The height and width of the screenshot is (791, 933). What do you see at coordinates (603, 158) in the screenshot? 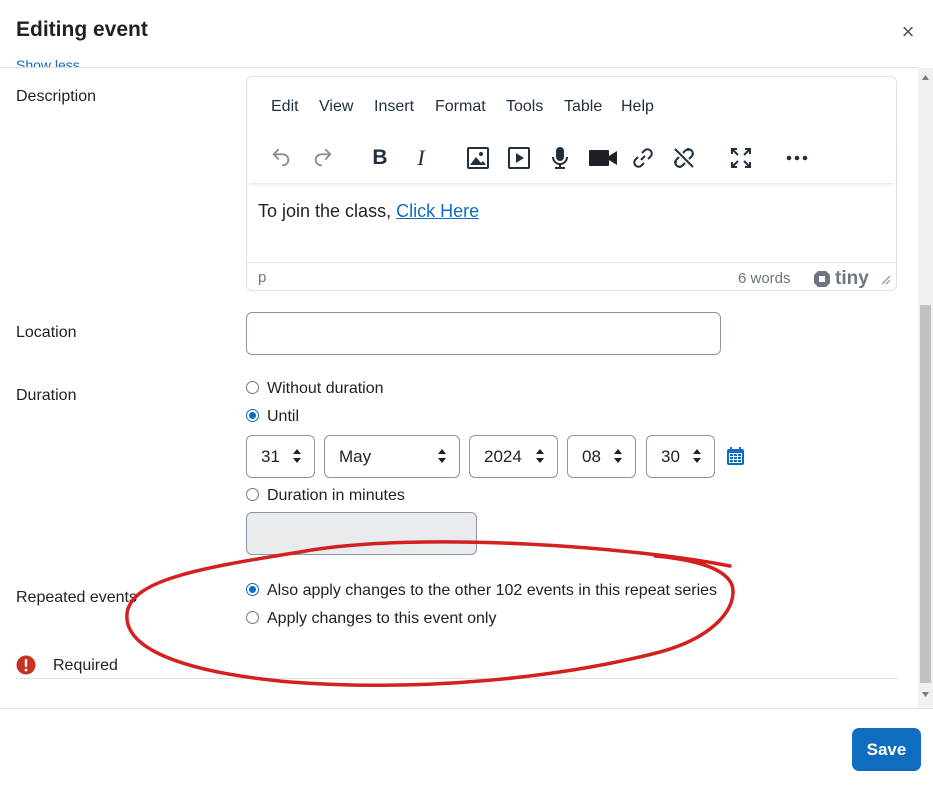
I see `video-camera-icon` at bounding box center [603, 158].